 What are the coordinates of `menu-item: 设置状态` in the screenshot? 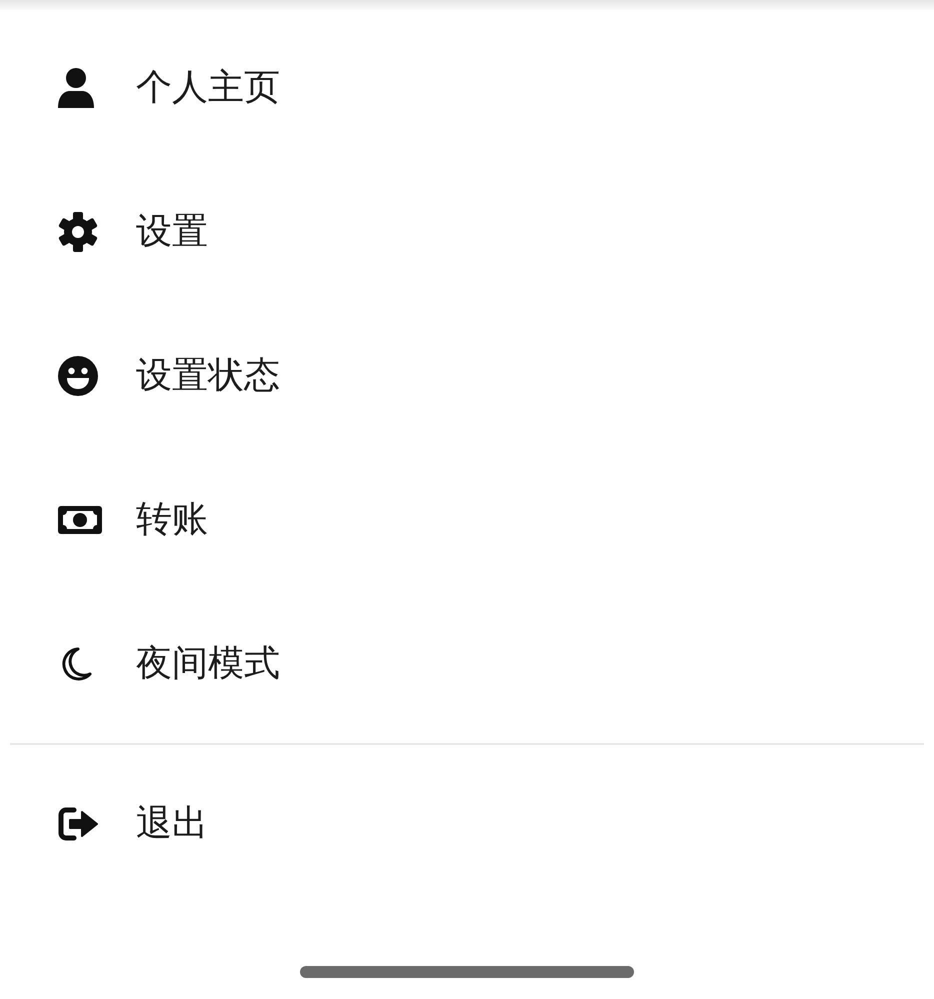 It's located at (467, 376).